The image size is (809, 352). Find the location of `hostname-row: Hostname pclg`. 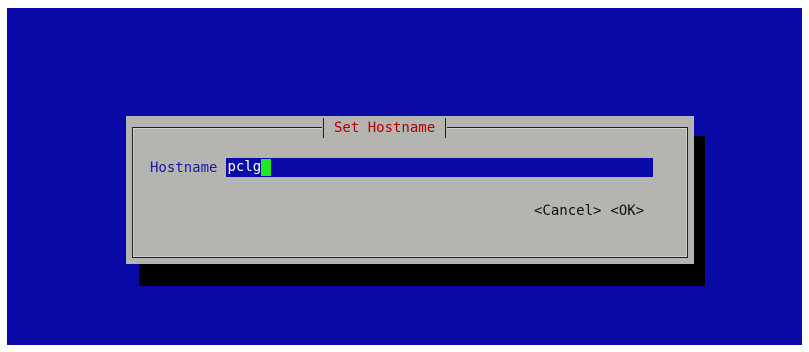

hostname-row: Hostname pclg is located at coordinates (402, 167).